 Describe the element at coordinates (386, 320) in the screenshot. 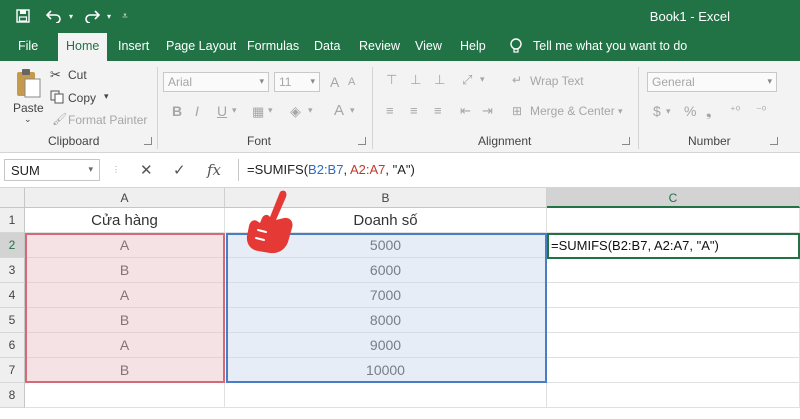

I see `cell-b5: 8000` at that location.